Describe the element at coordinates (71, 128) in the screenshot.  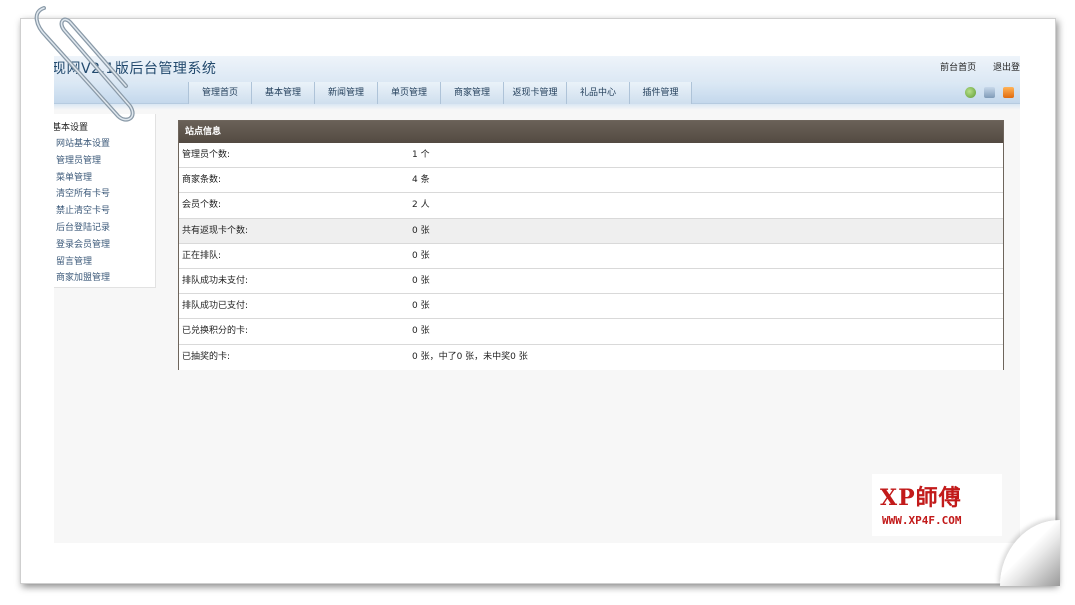
I see `sidebar-heading: 基本设置` at that location.